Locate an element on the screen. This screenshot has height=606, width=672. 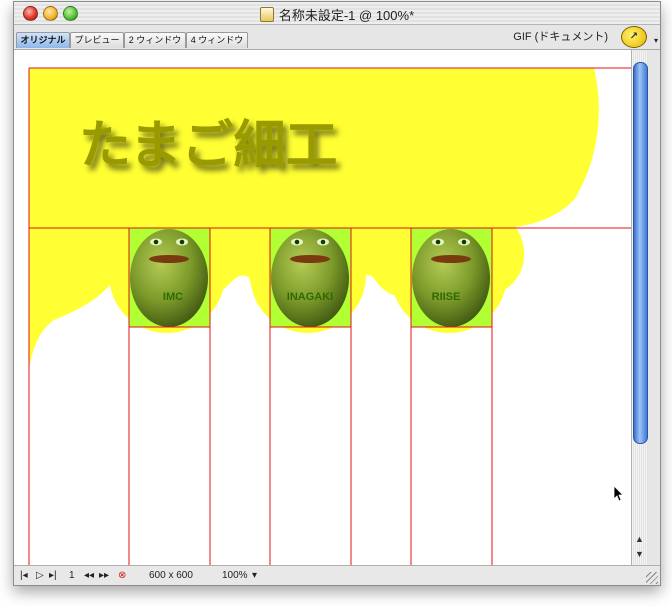
egg-2: INAGAKI is located at coordinates (310, 278).